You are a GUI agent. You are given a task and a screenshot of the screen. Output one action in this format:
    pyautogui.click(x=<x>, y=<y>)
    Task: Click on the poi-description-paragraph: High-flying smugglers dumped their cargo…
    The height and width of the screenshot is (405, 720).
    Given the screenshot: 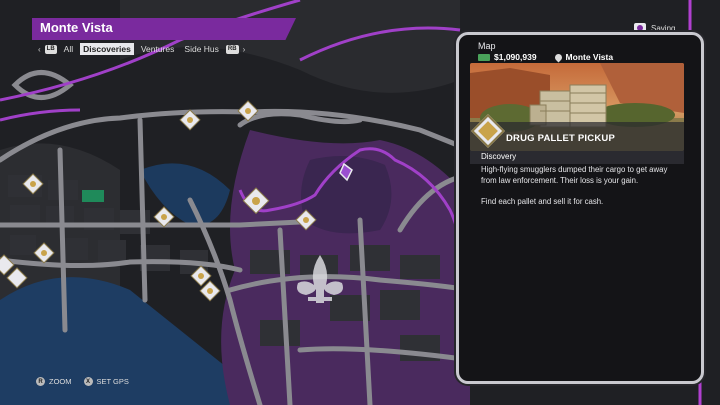 What is the action you would take?
    pyautogui.click(x=574, y=175)
    